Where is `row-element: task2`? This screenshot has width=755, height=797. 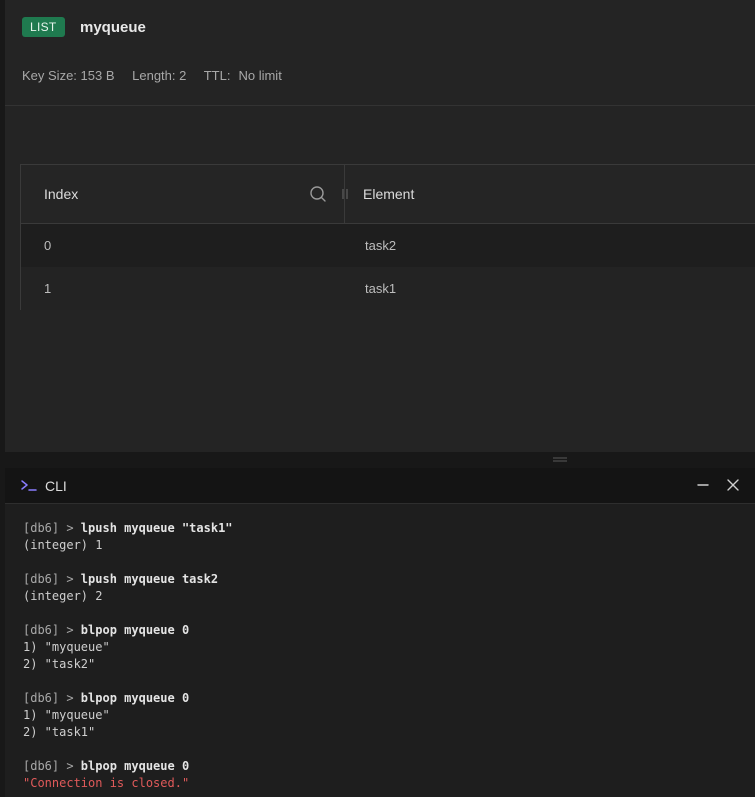 row-element: task2 is located at coordinates (380, 245).